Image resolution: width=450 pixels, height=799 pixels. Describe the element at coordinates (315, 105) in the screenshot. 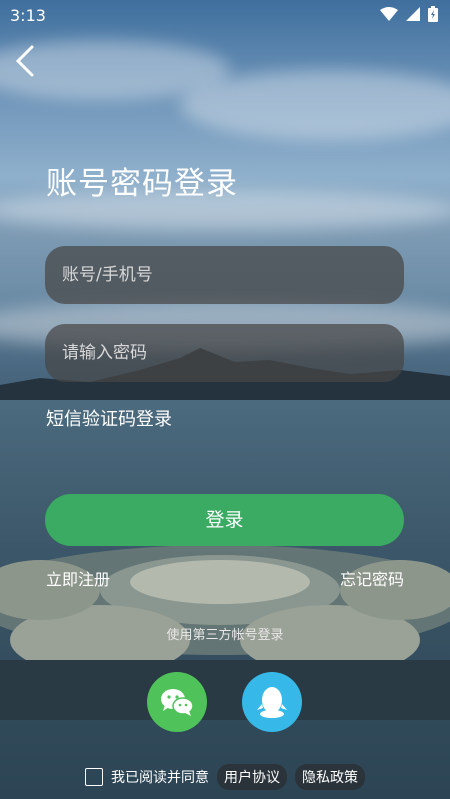

I see `cloud` at that location.